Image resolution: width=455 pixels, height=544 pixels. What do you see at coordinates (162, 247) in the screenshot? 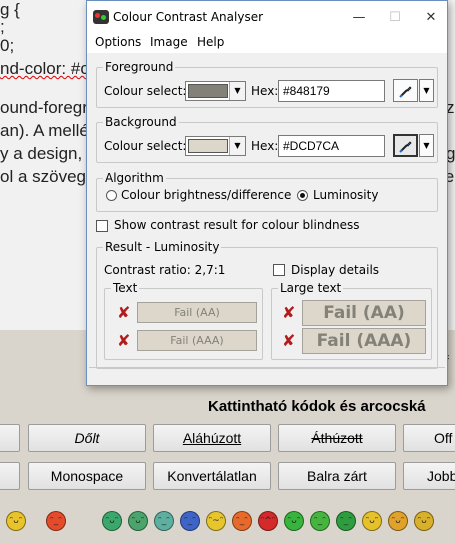
I see `result-title: Result - Luminosity` at bounding box center [162, 247].